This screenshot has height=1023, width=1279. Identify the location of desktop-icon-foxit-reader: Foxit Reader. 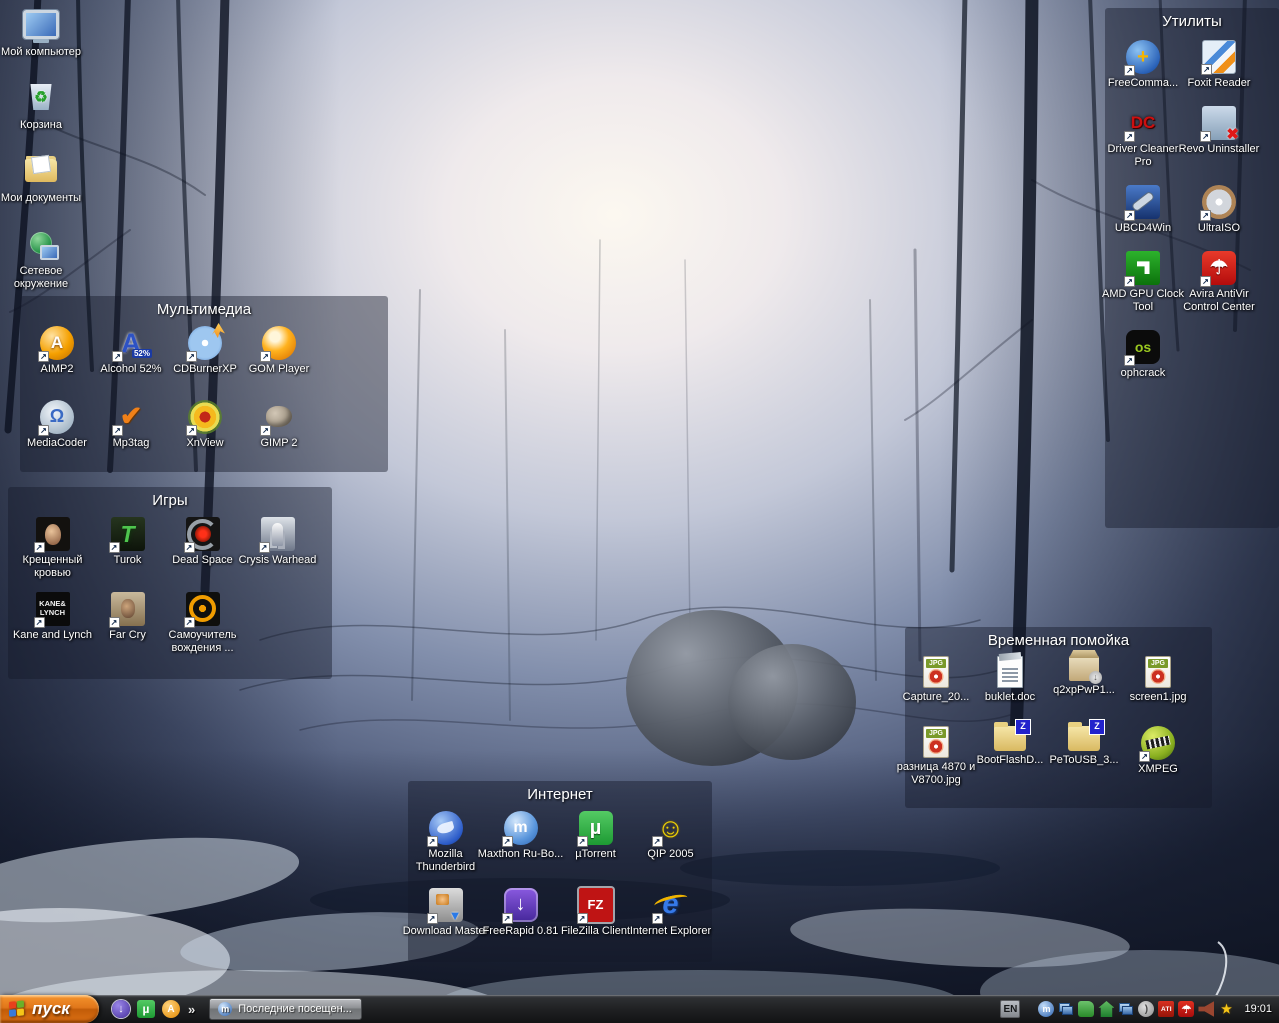
(1219, 65).